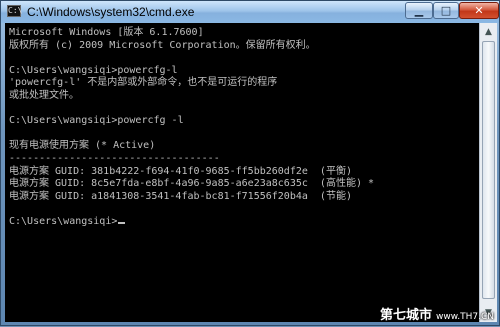 The height and width of the screenshot is (327, 500). What do you see at coordinates (419, 10) in the screenshot?
I see `minimize-button: ▁` at bounding box center [419, 10].